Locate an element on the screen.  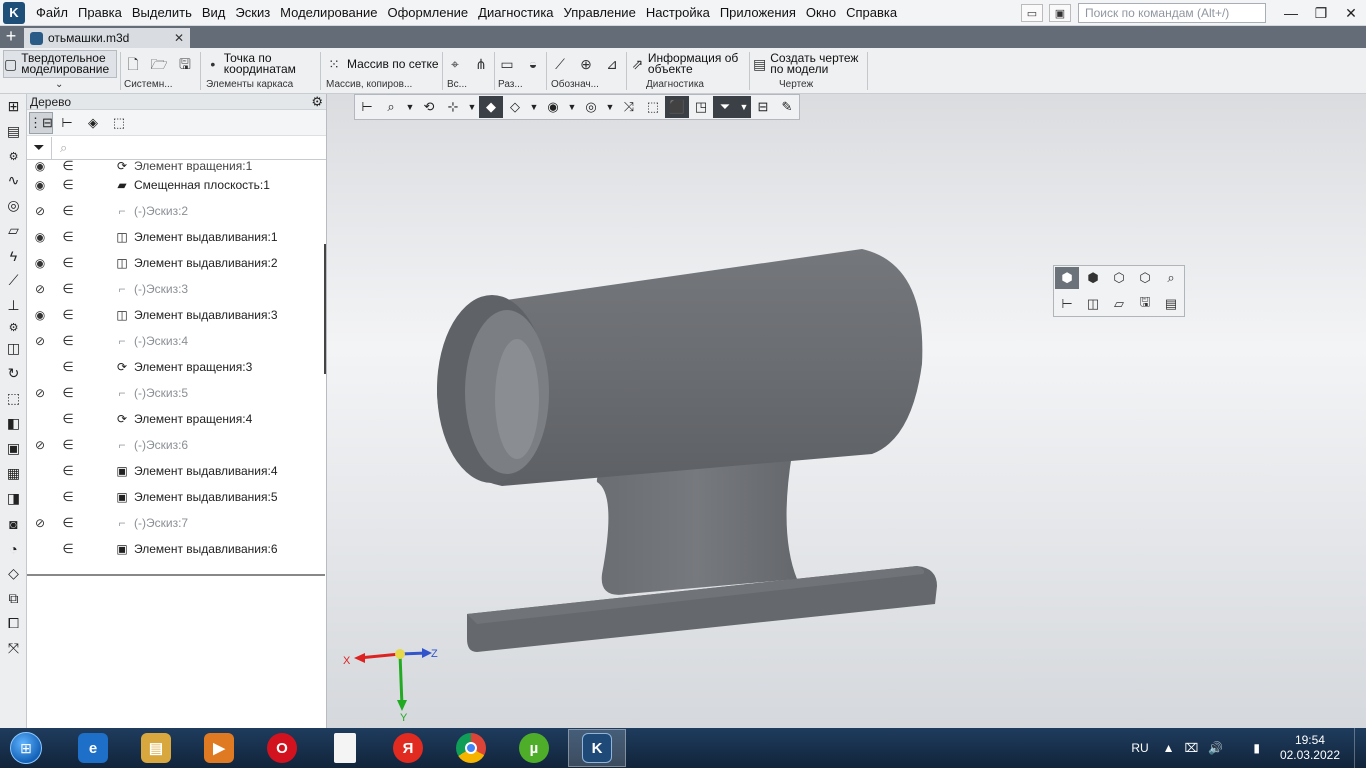
filter-dropdown-icon: ▼ is located at coordinates (744, 107).